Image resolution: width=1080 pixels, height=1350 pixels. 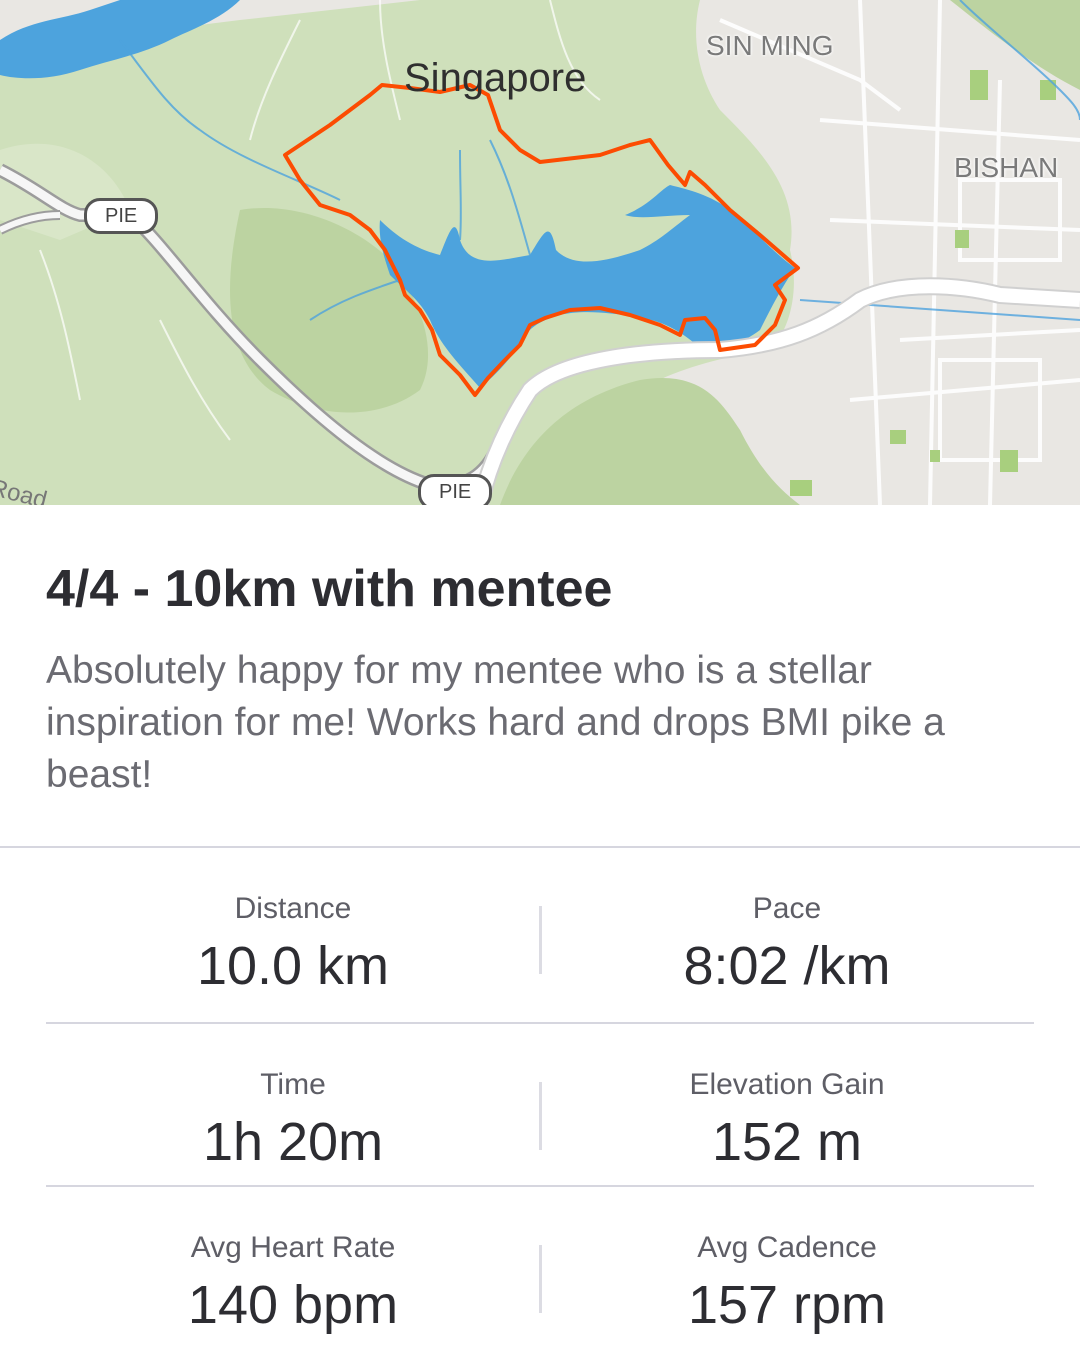 I want to click on stat-value: 140 bpm, so click(x=293, y=1305).